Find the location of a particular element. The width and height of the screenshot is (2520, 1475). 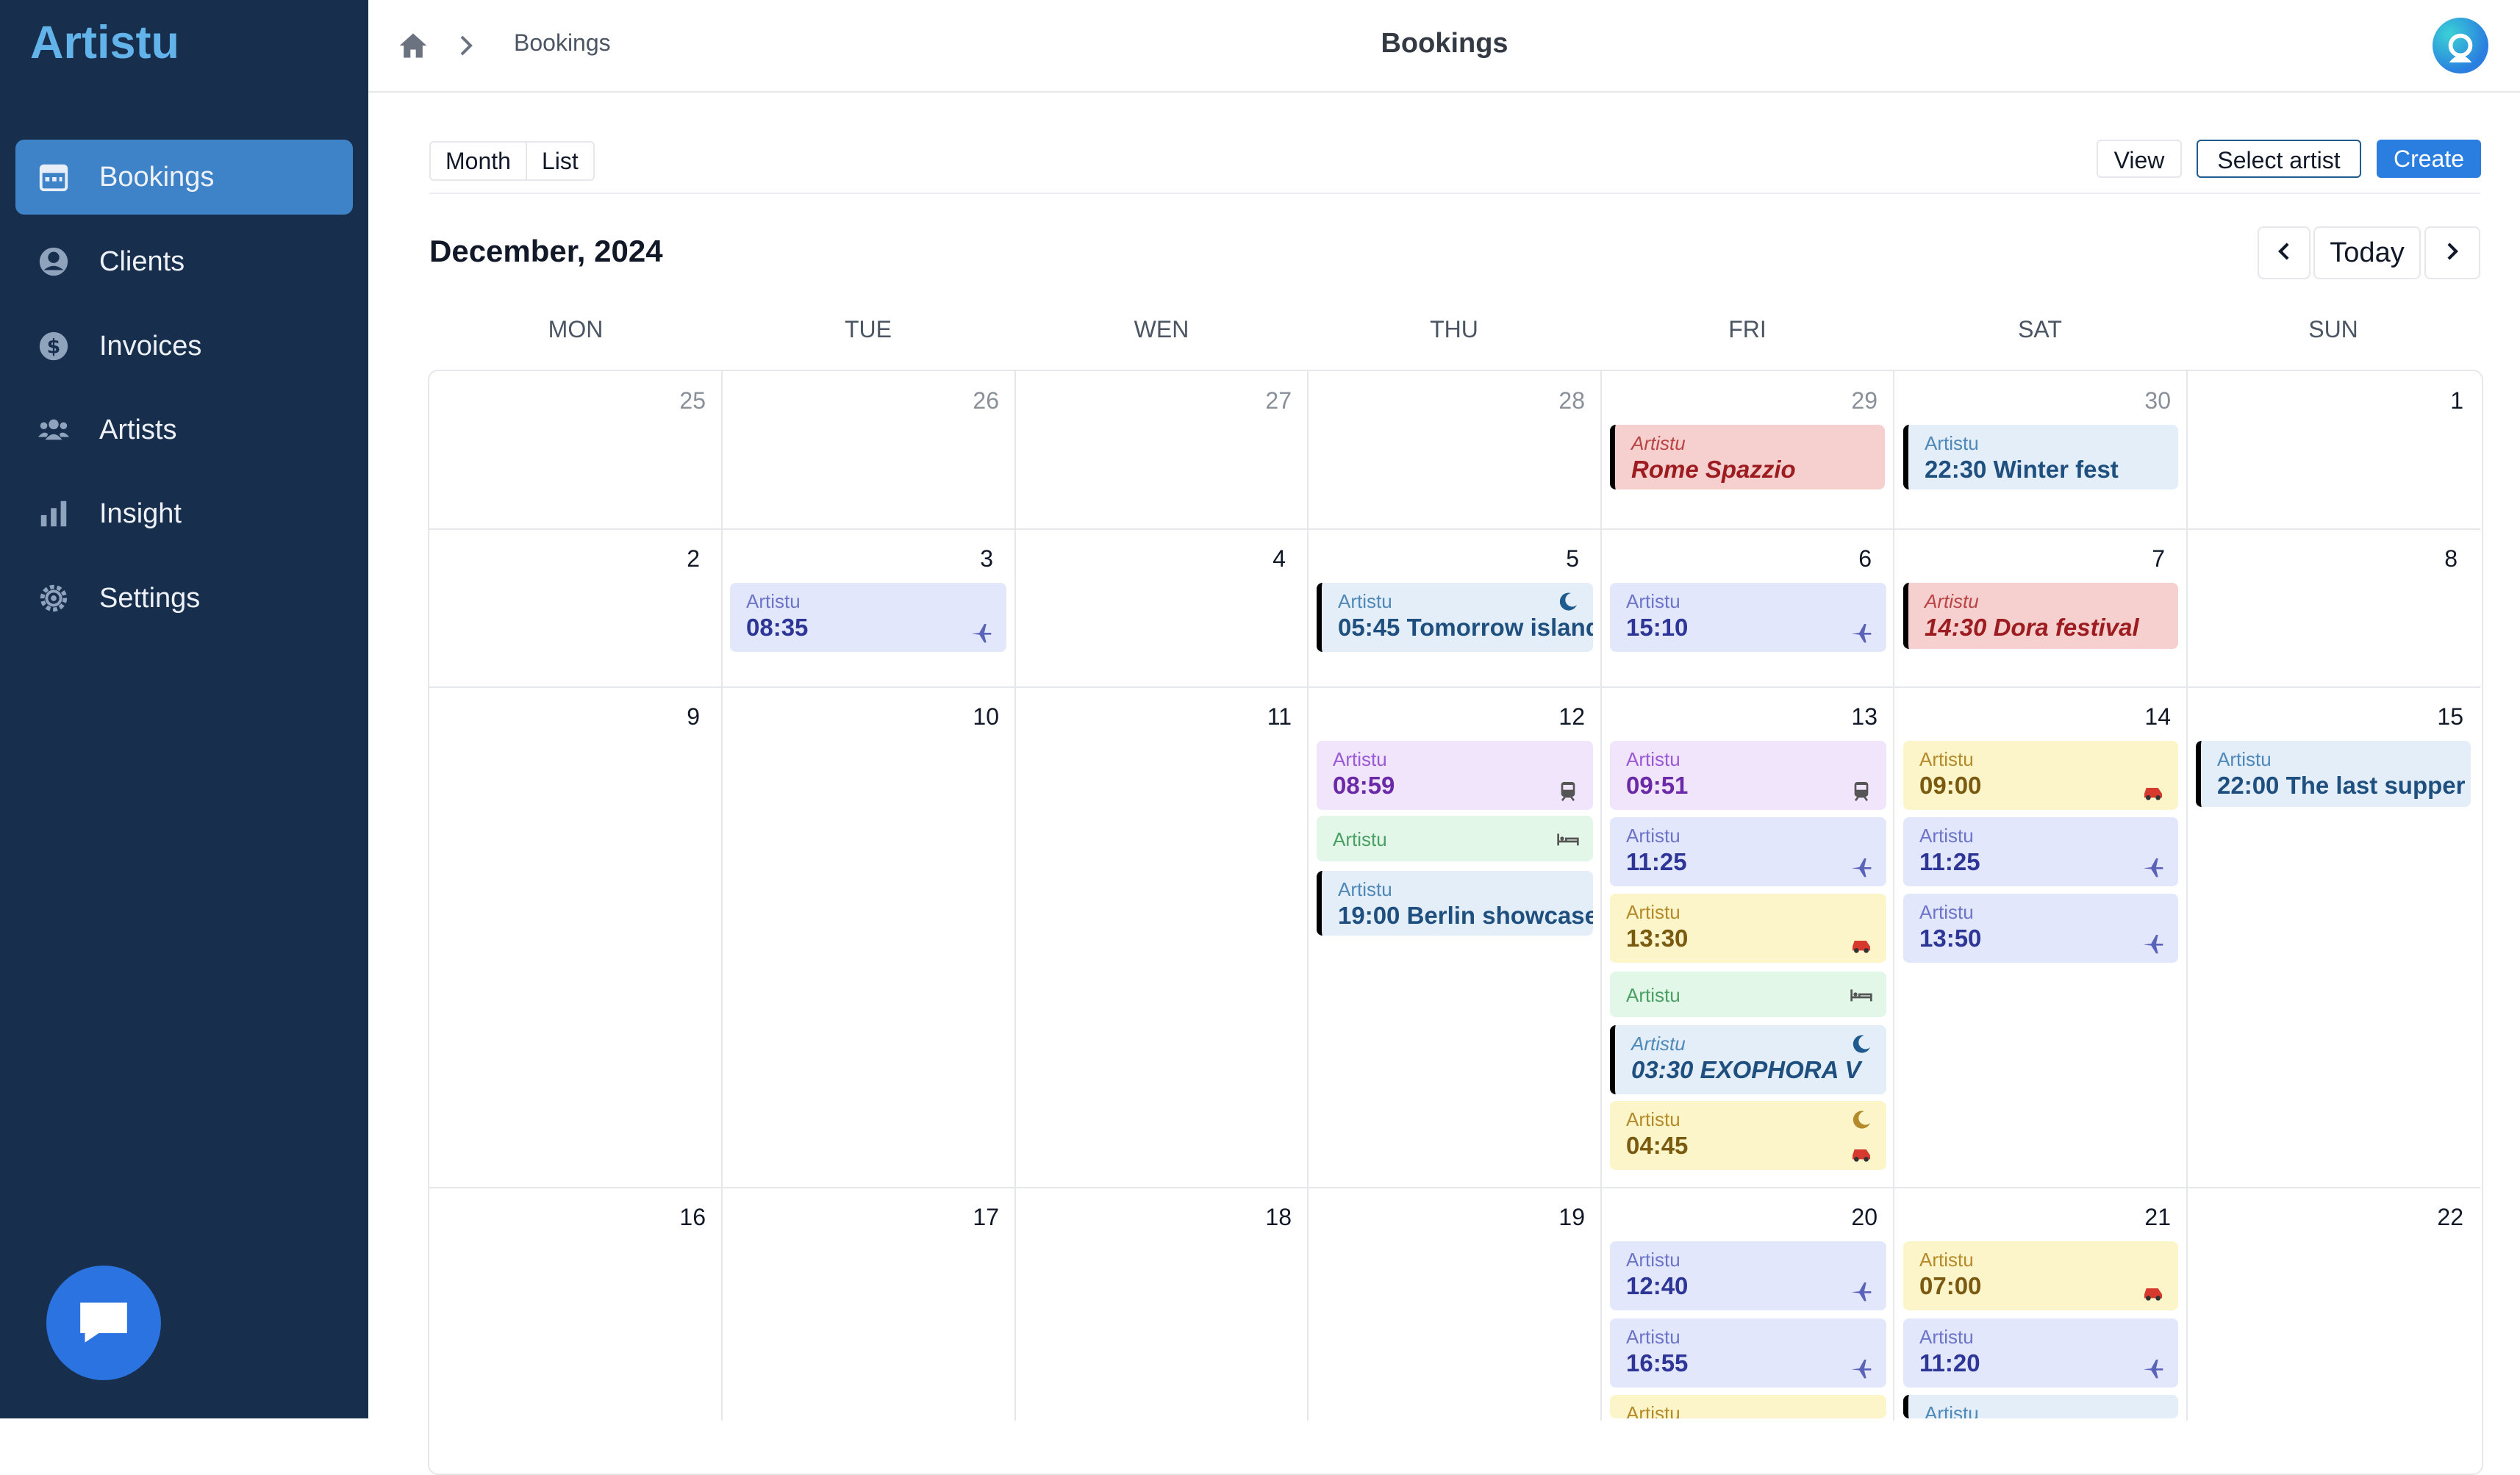

sidebar-item-settings: Settings is located at coordinates (184, 598).